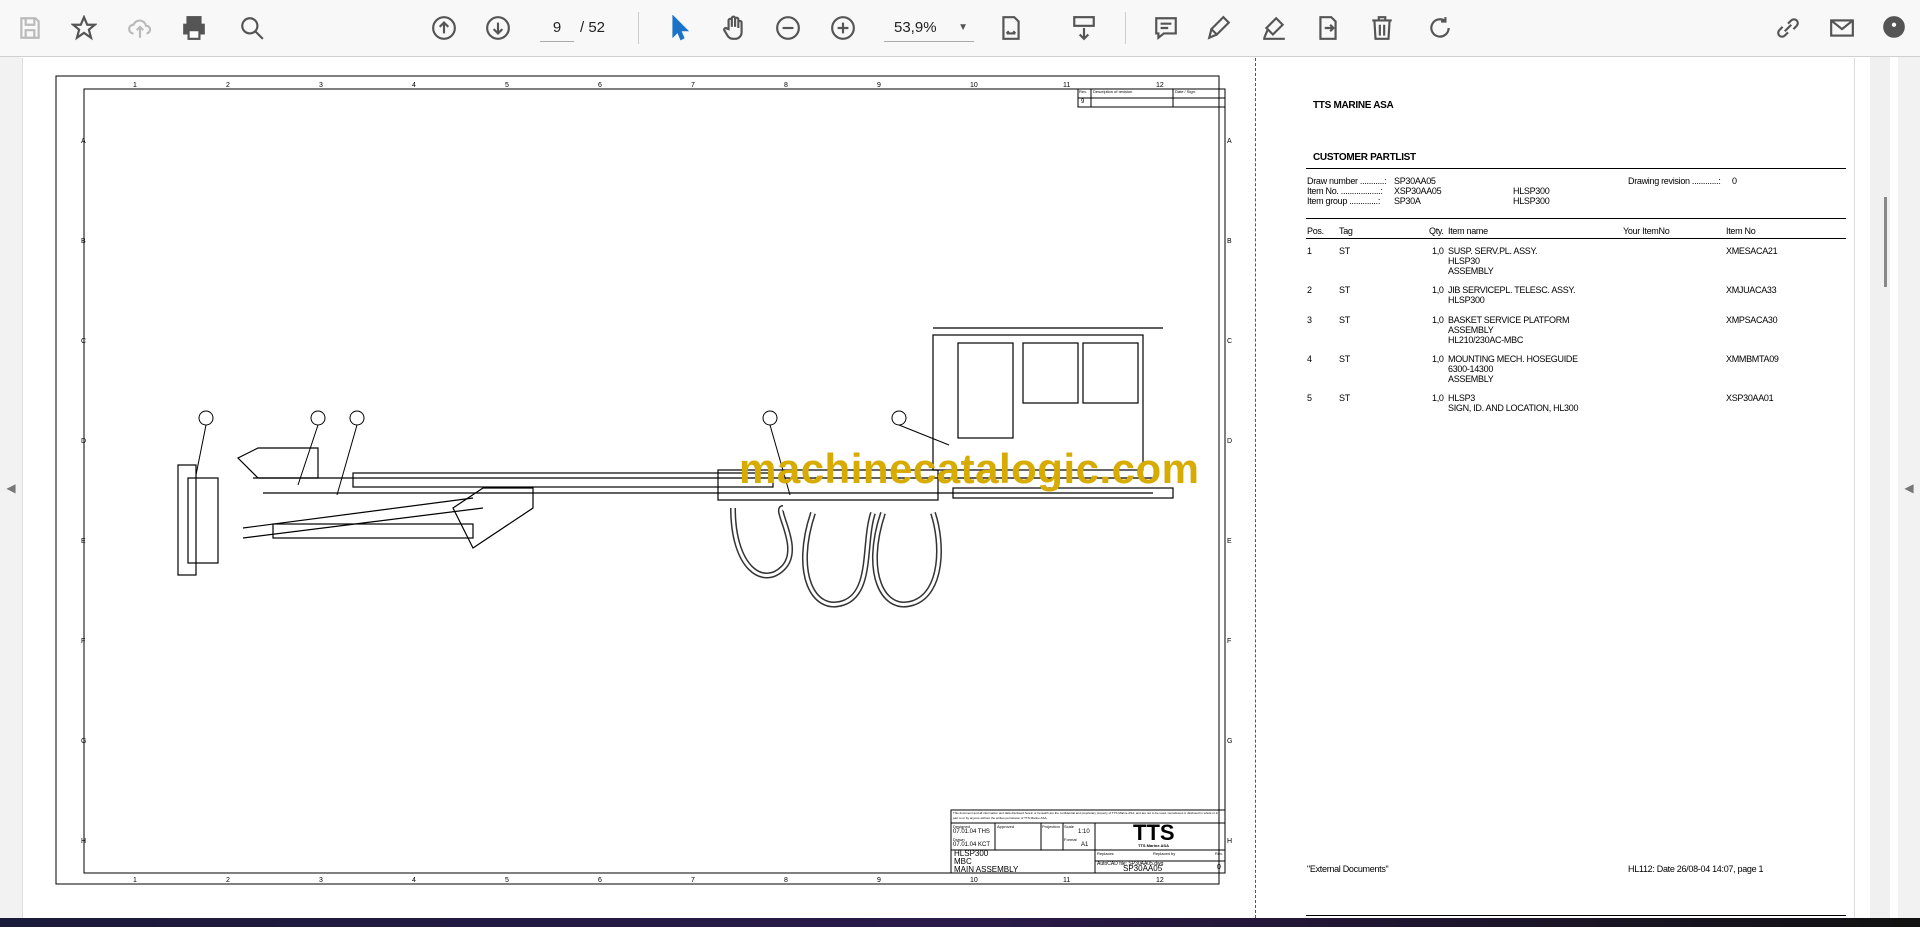  What do you see at coordinates (915, 27) in the screenshot?
I see `zoom-value: 53,9%` at bounding box center [915, 27].